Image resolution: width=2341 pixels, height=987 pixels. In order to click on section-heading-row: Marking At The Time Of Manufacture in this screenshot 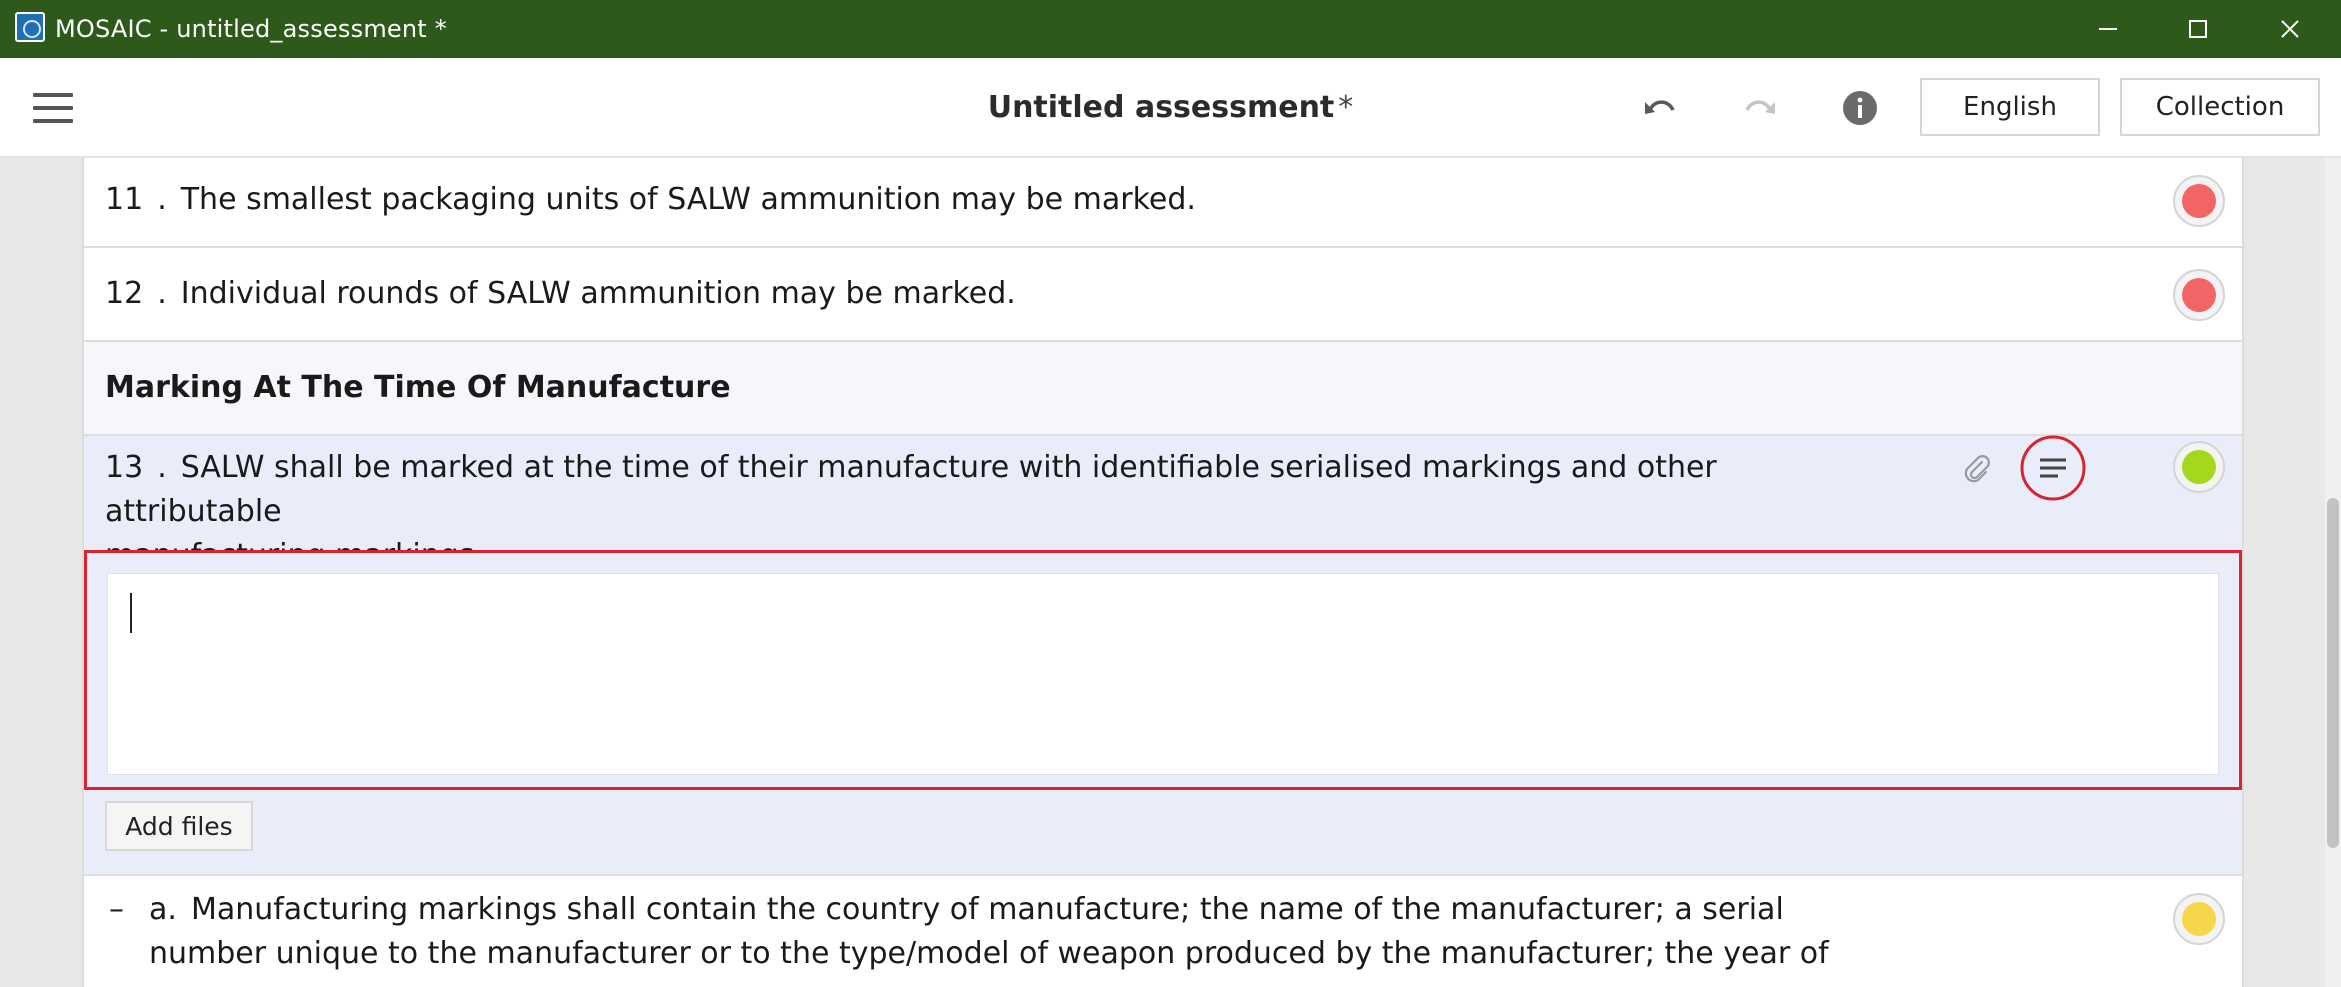, I will do `click(1163, 389)`.